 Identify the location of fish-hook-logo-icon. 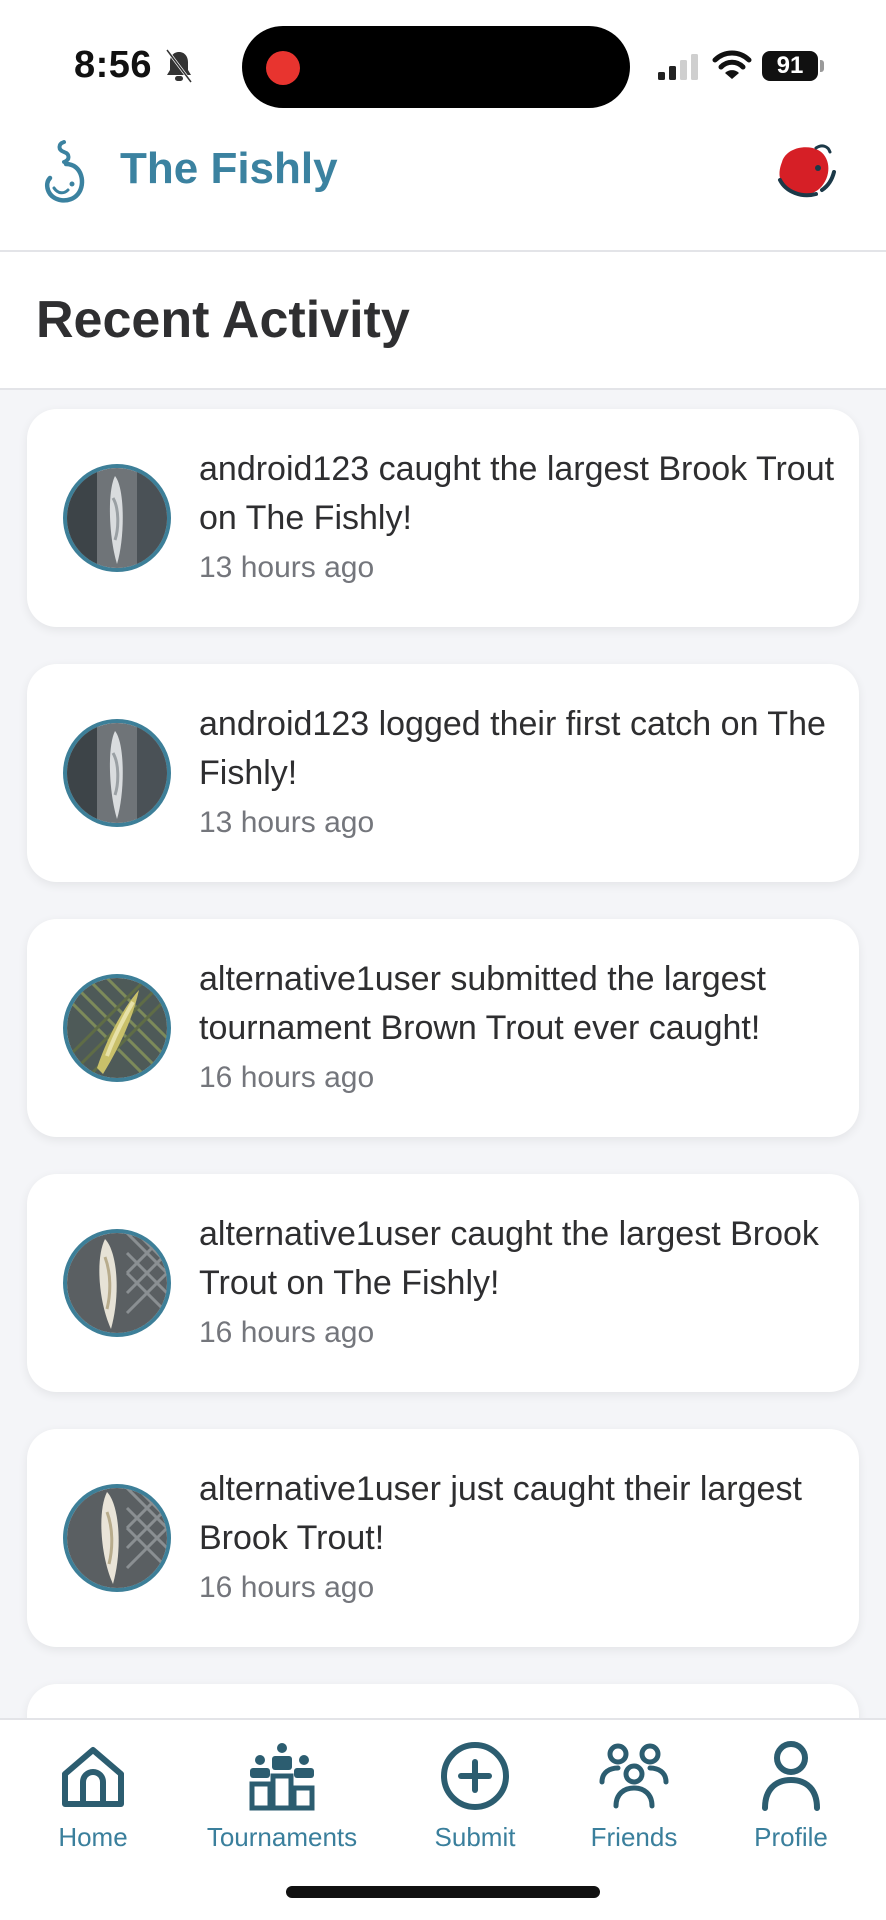
(64, 171).